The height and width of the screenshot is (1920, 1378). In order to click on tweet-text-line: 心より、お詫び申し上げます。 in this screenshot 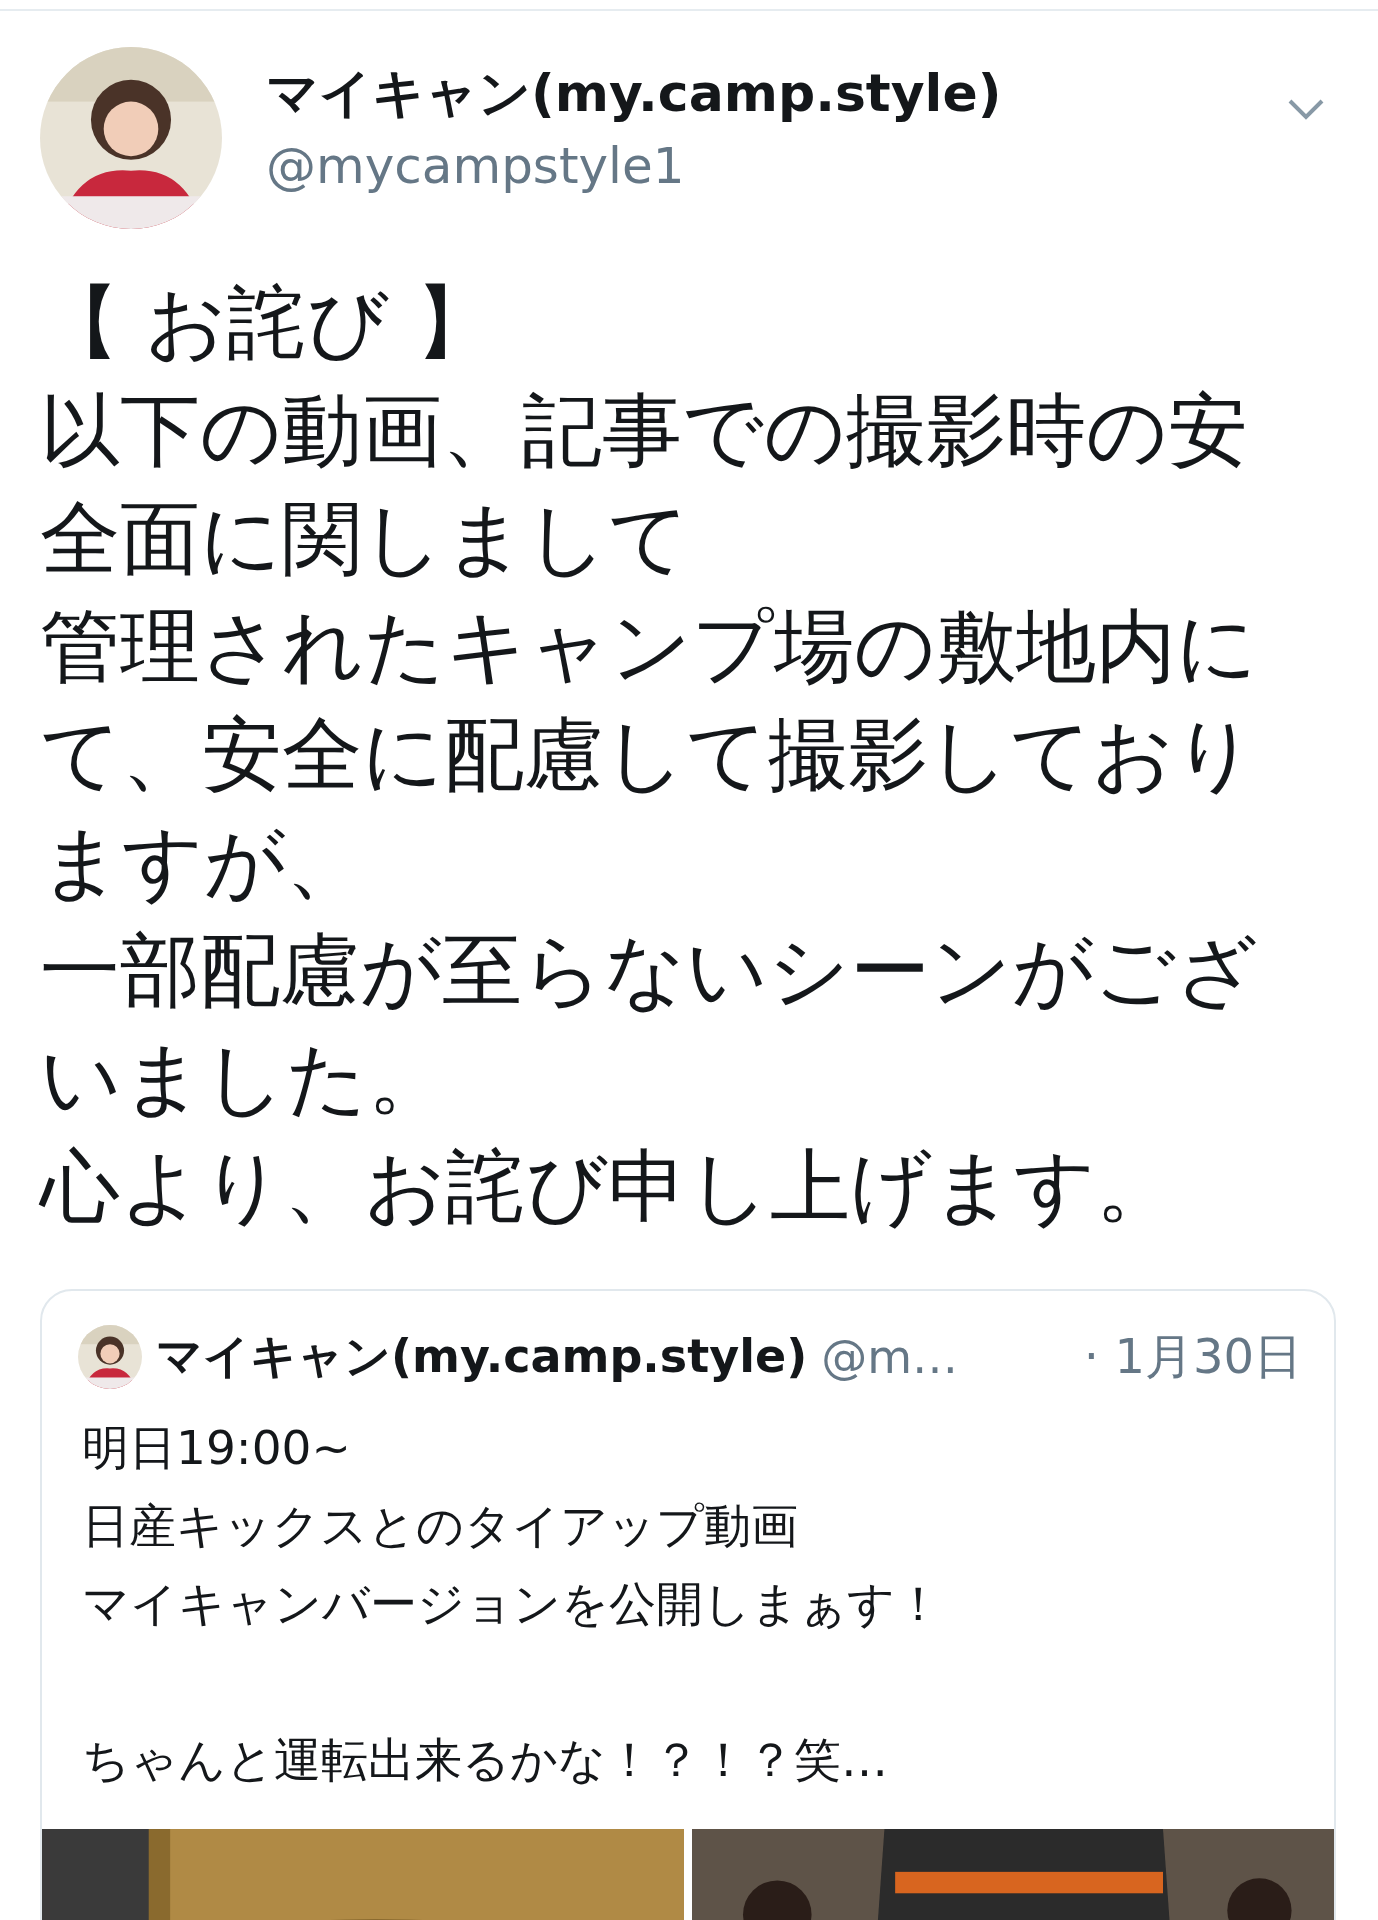, I will do `click(608, 1187)`.